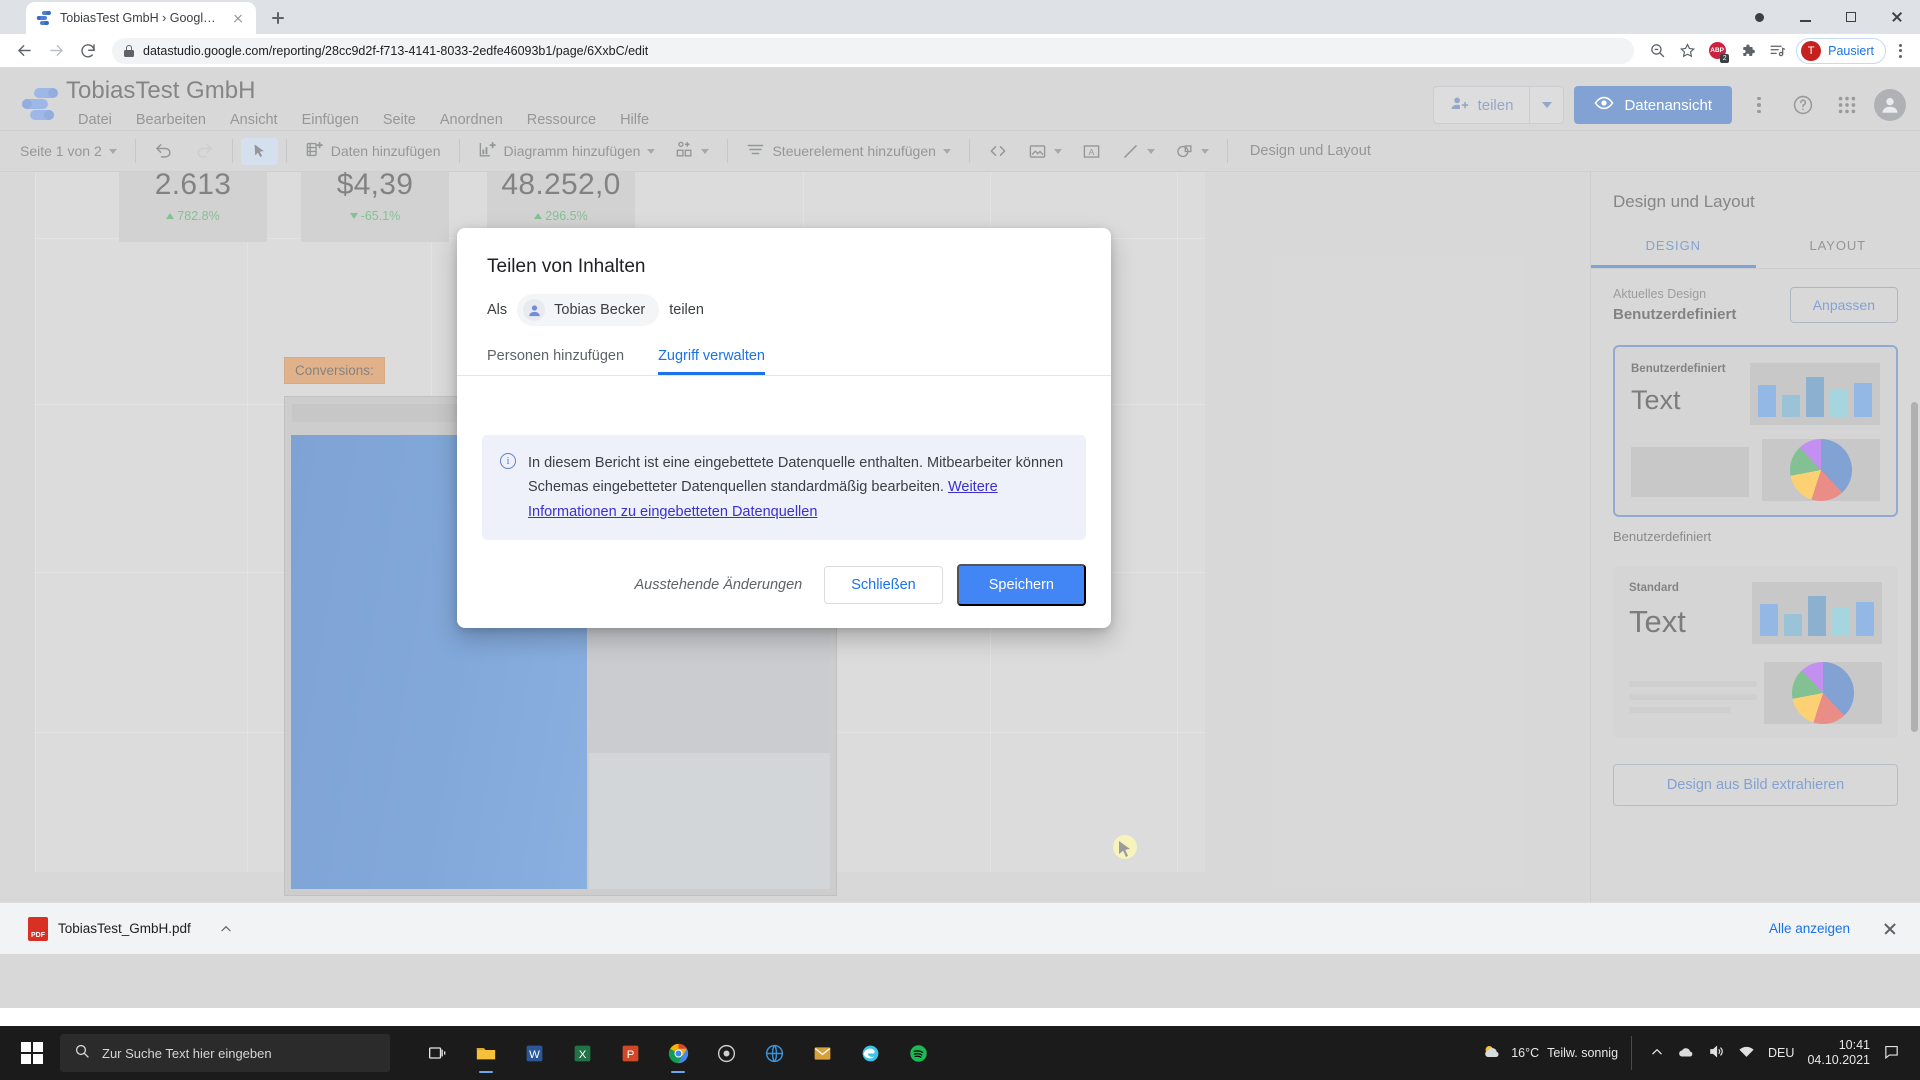 The height and width of the screenshot is (1080, 1920). What do you see at coordinates (718, 585) in the screenshot?
I see `pending-changes-label: Ausstehende Änderungen` at bounding box center [718, 585].